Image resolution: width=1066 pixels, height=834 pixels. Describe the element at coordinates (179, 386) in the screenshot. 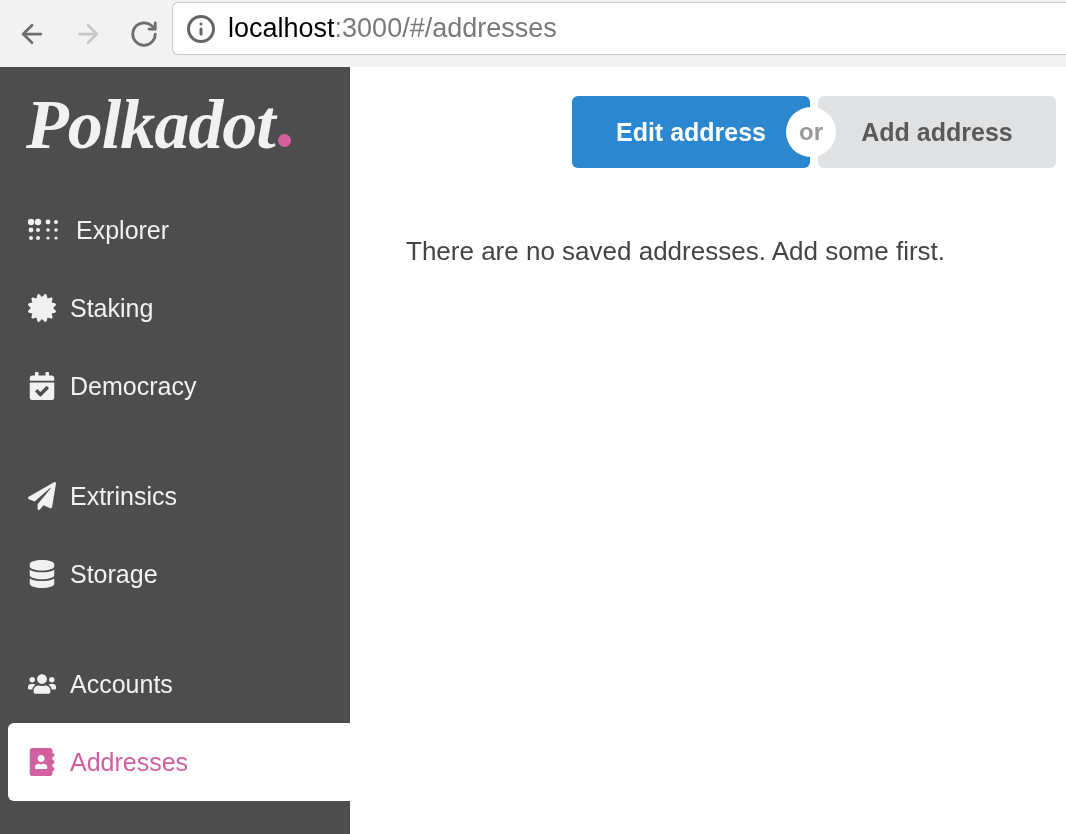

I see `sidebar-item: Democracy` at that location.